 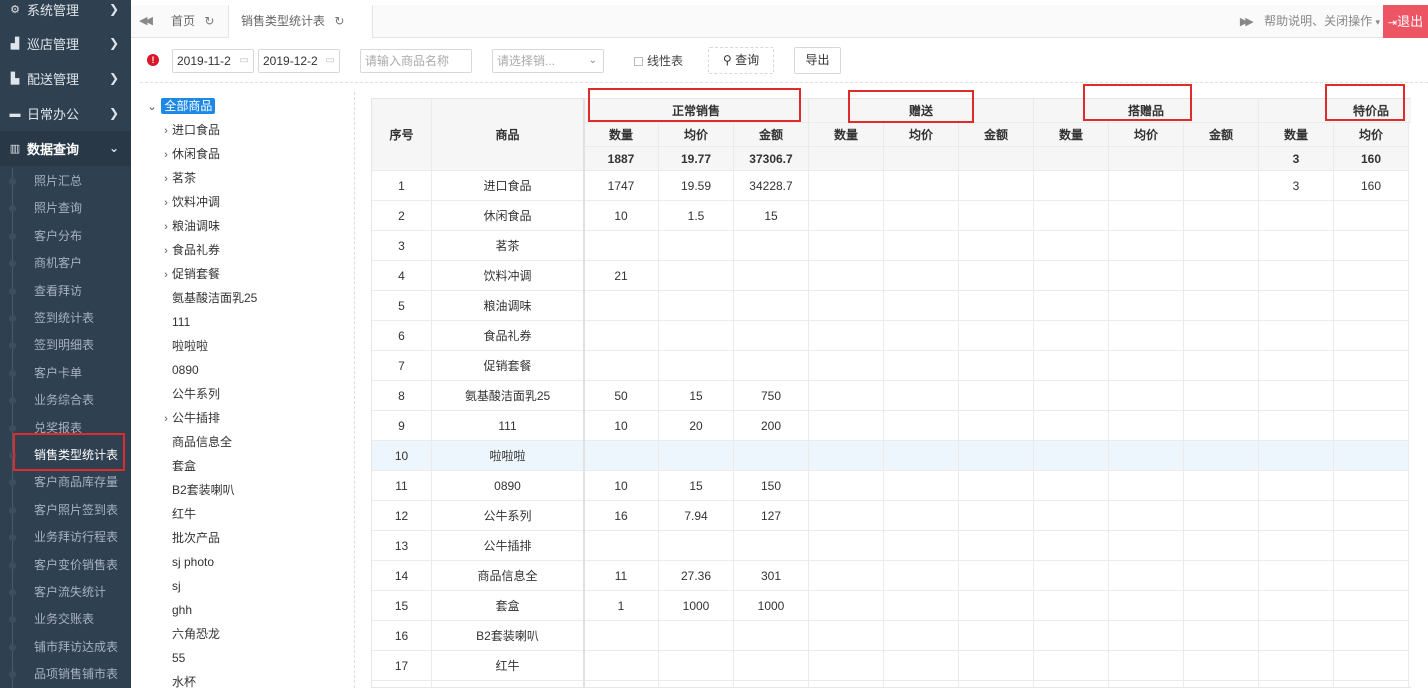 I want to click on tree-node: › 促销套餐, so click(x=190, y=274).